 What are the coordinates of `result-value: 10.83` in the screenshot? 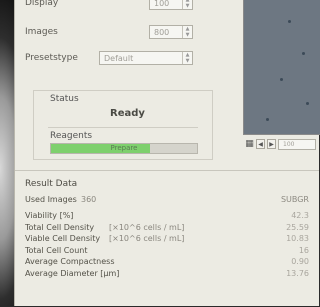 It's located at (297, 238).